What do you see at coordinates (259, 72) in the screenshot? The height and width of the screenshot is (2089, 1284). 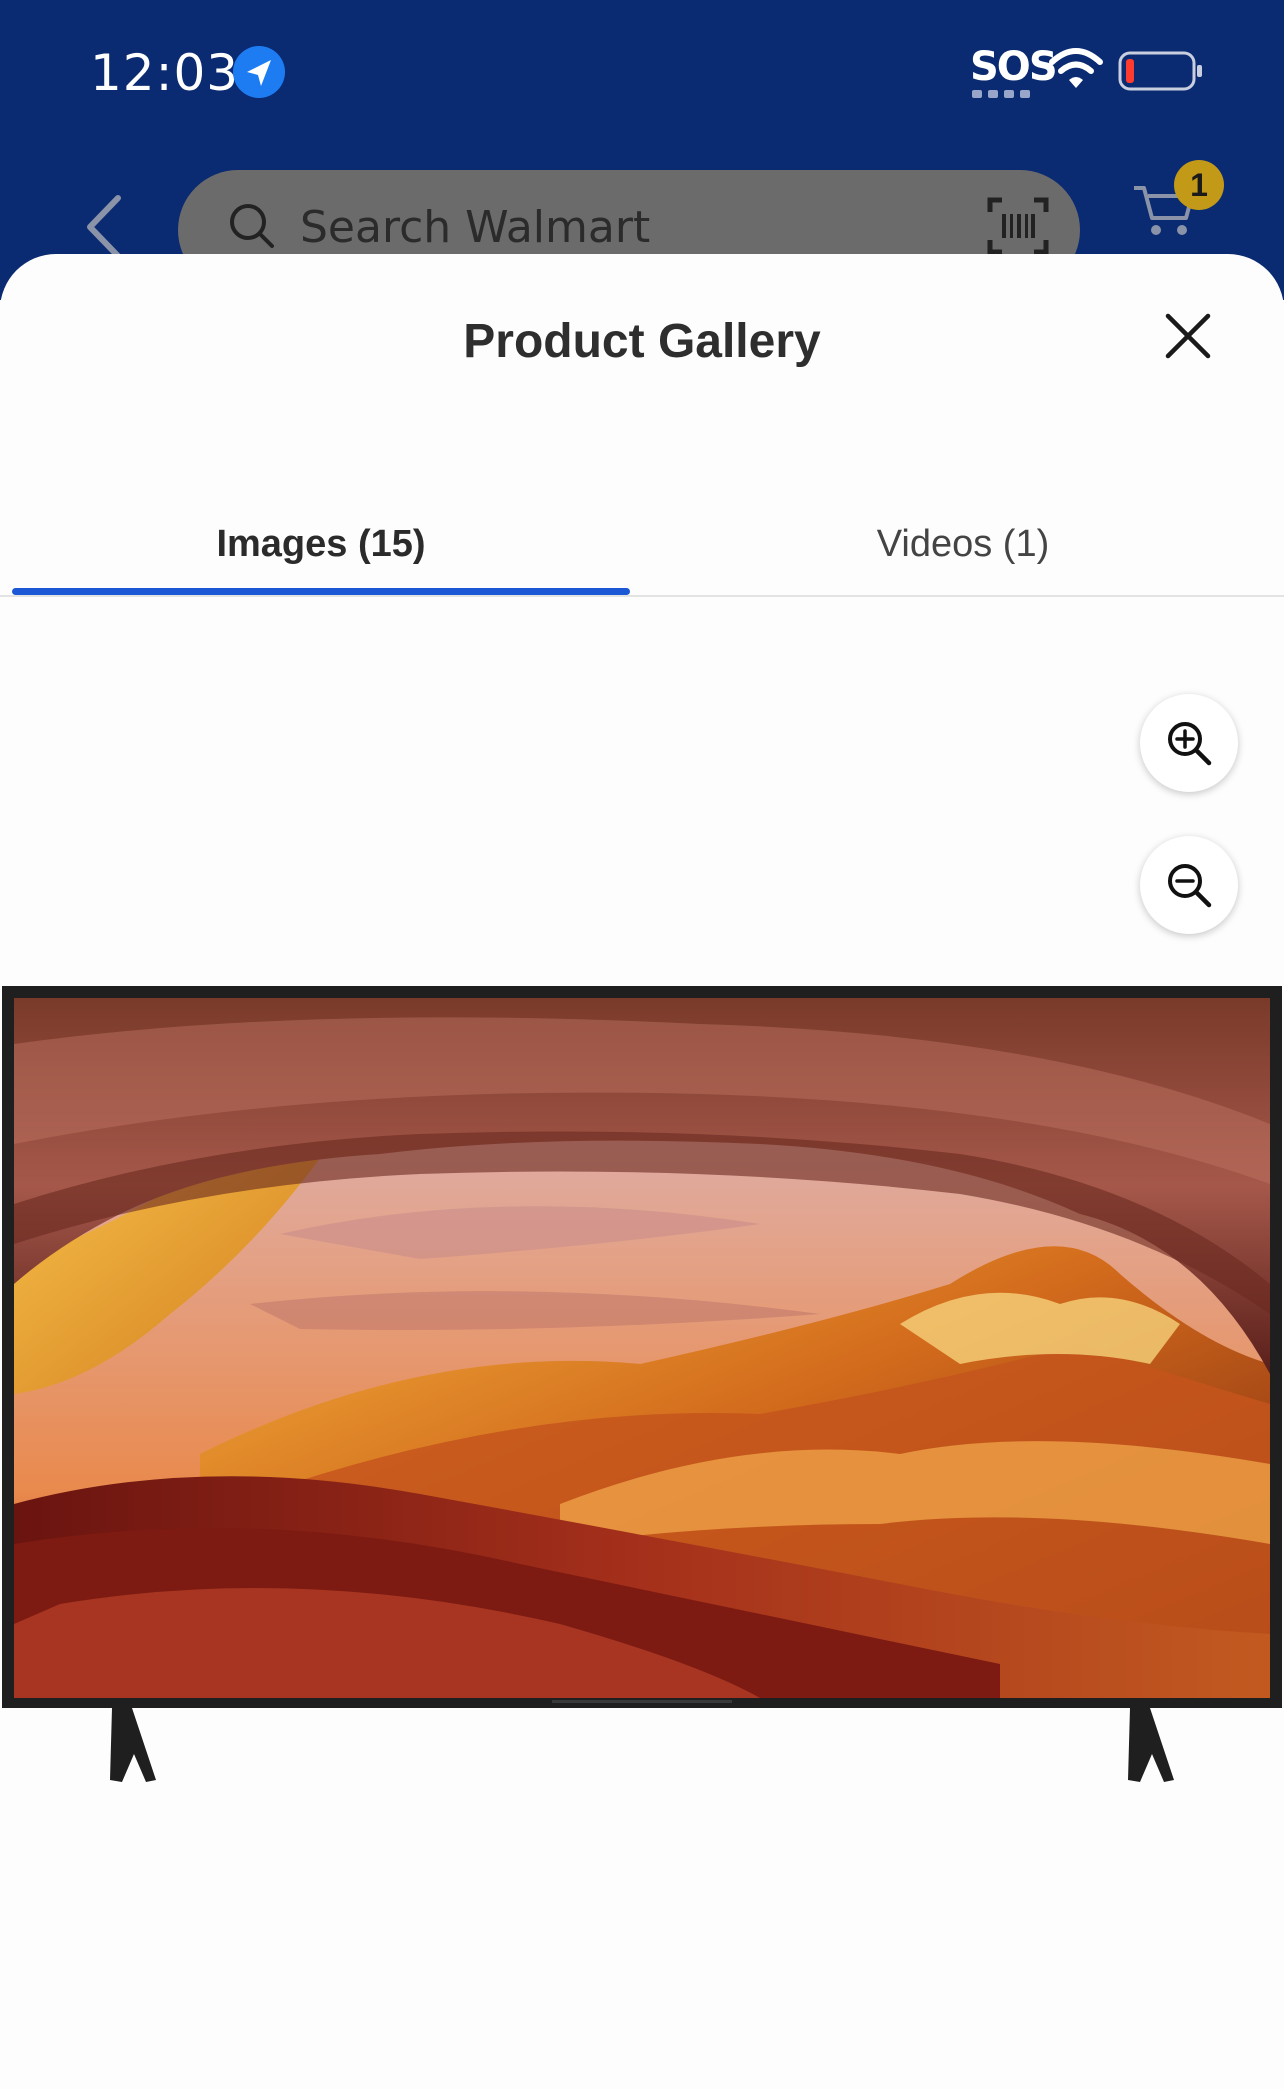 I see `location-arrow-icon` at bounding box center [259, 72].